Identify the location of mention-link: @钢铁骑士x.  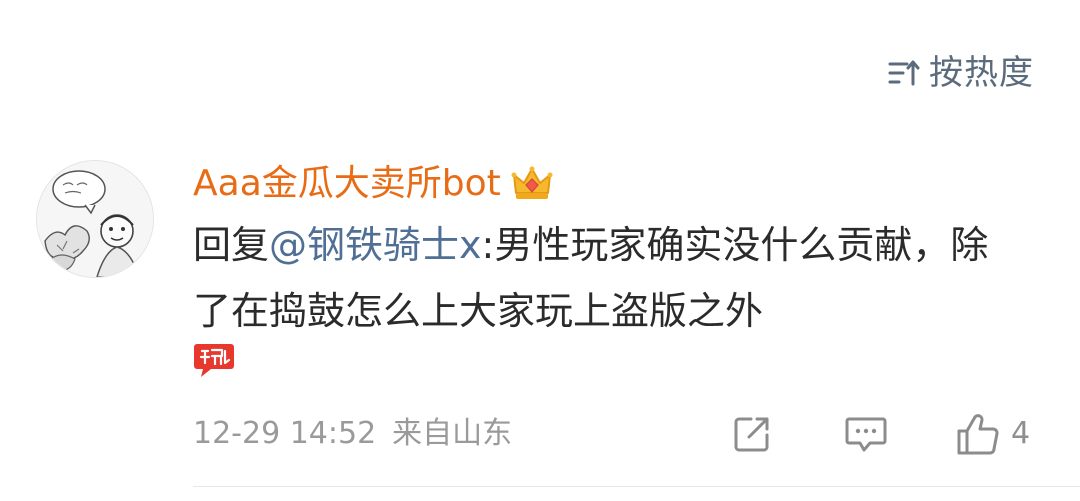
(375, 245).